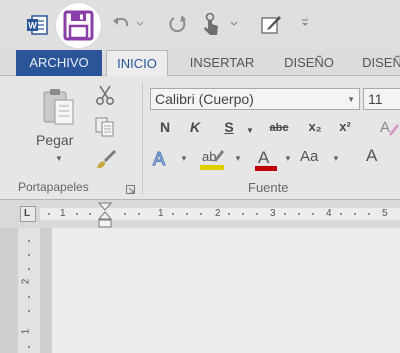 This screenshot has height=353, width=400. I want to click on underline-button: S, so click(229, 127).